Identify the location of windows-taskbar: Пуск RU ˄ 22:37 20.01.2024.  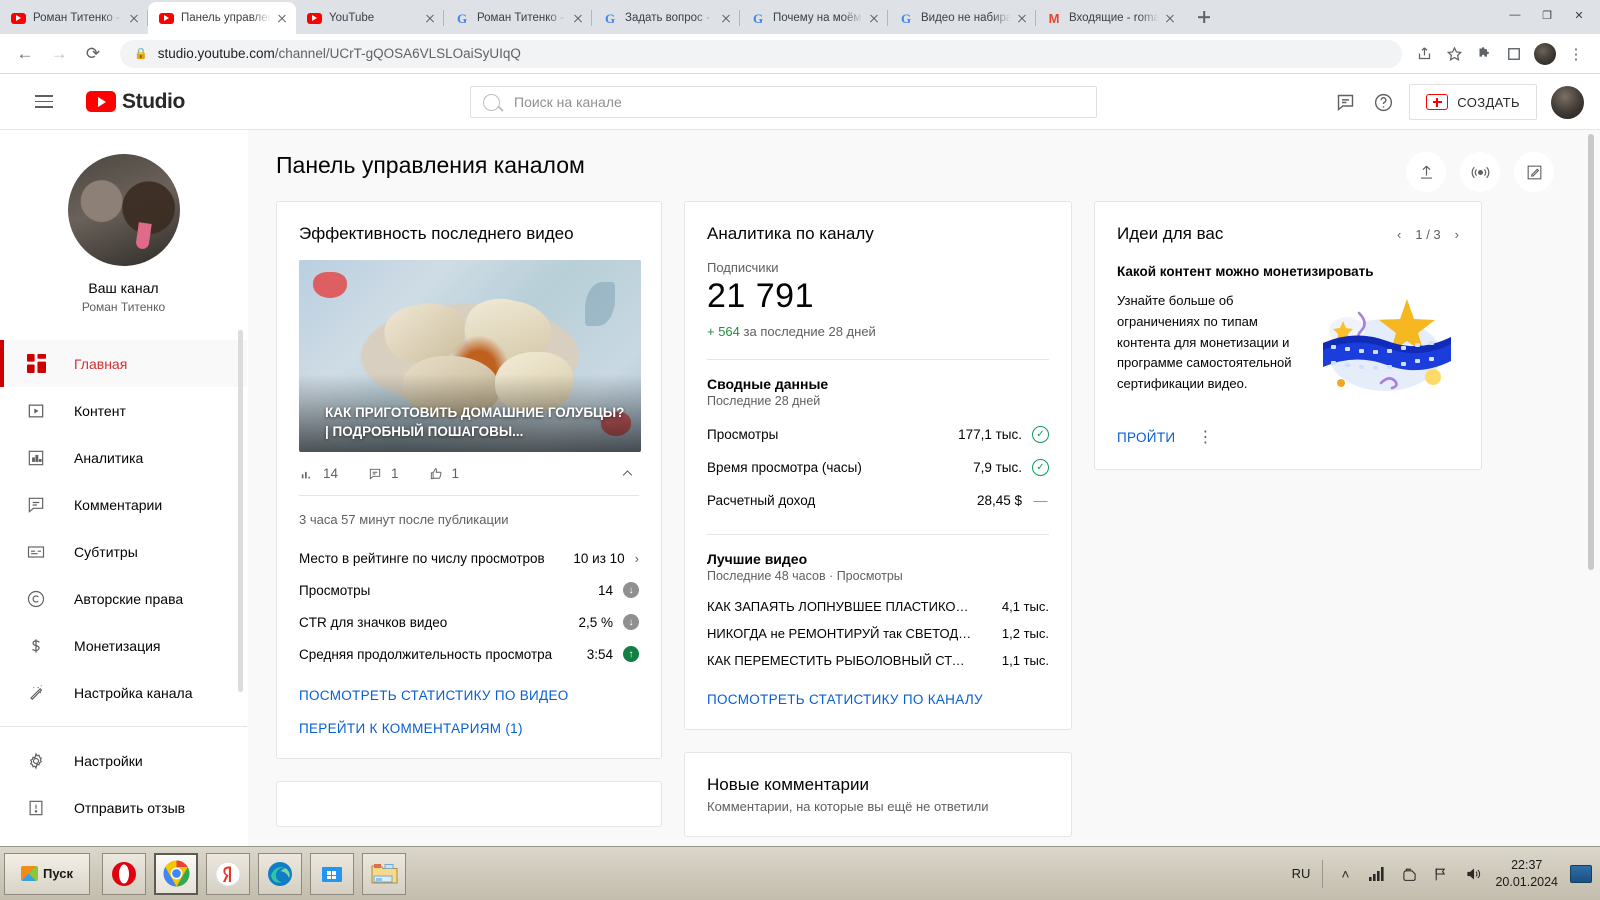
(800, 873).